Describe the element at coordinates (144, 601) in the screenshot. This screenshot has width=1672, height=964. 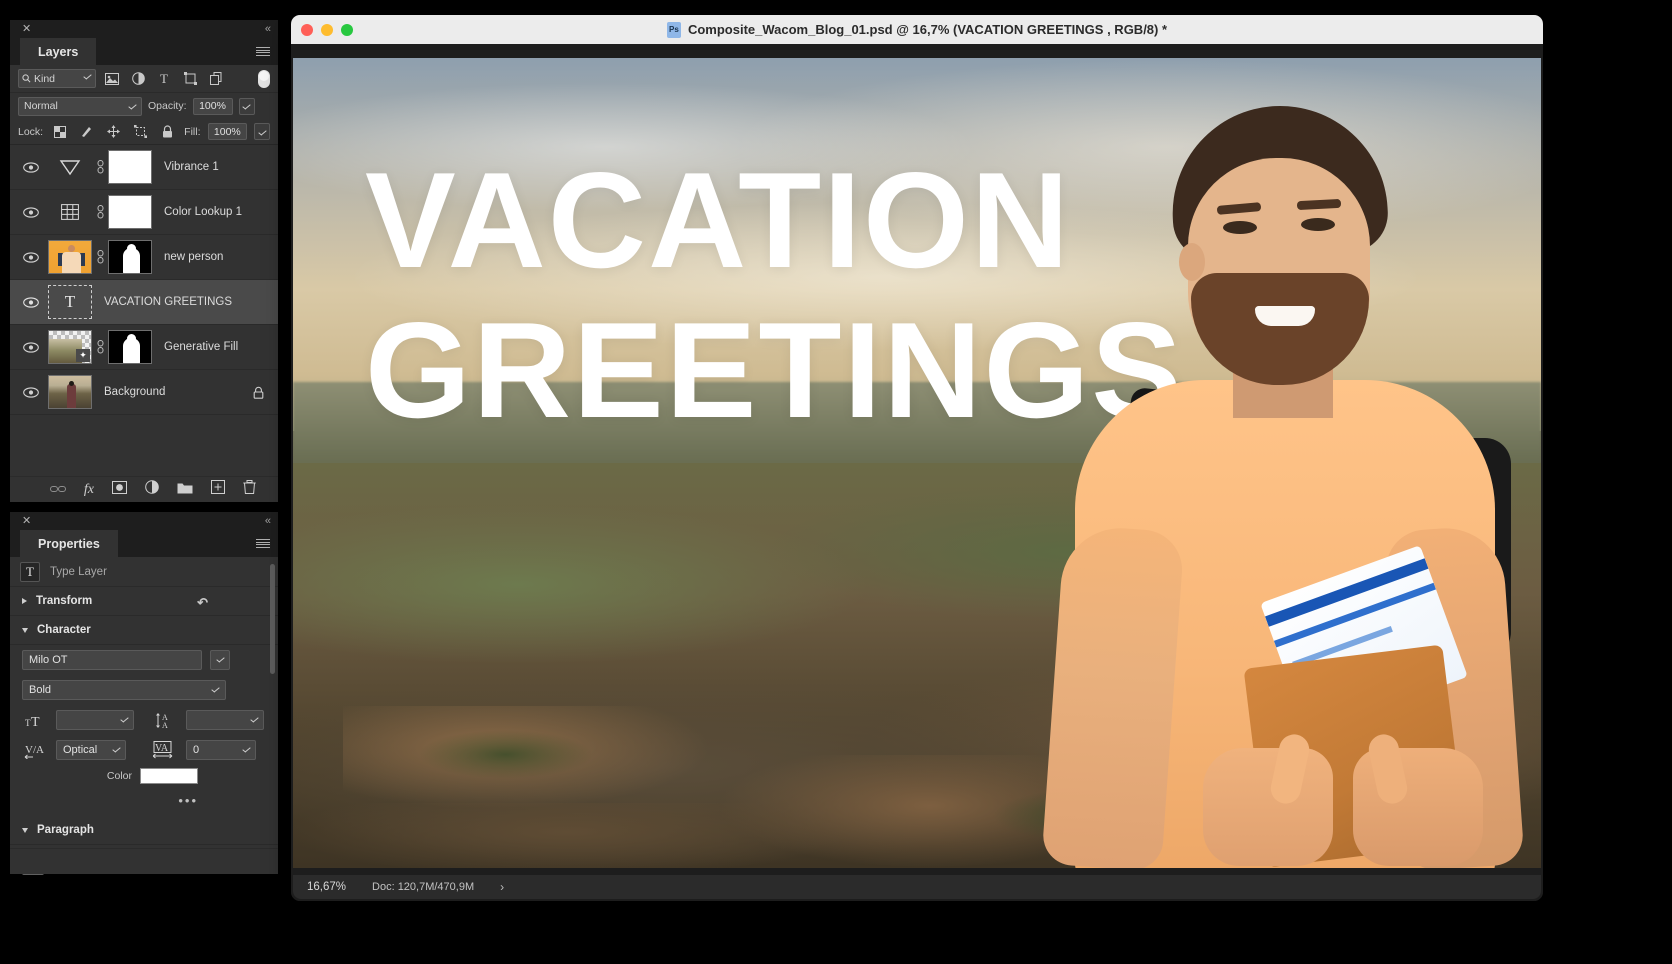
I see `section-transform: Transform ↶` at that location.